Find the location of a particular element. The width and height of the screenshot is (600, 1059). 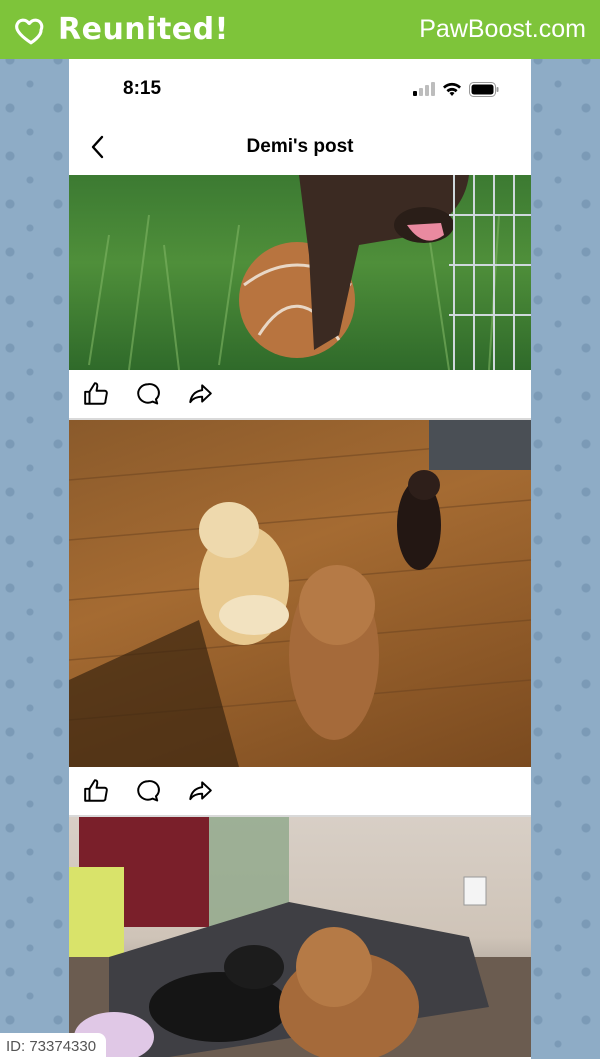

post-image-dog-with-ball is located at coordinates (300, 272).